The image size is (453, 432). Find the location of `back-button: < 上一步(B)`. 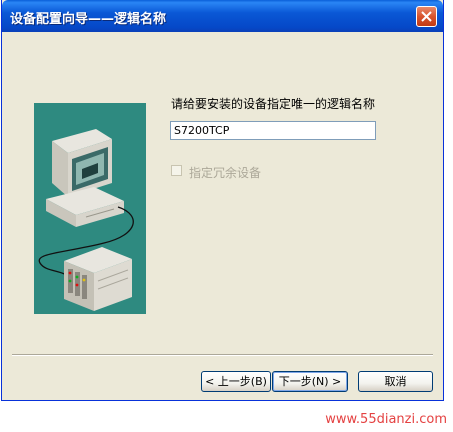

back-button: < 上一步(B) is located at coordinates (236, 381).